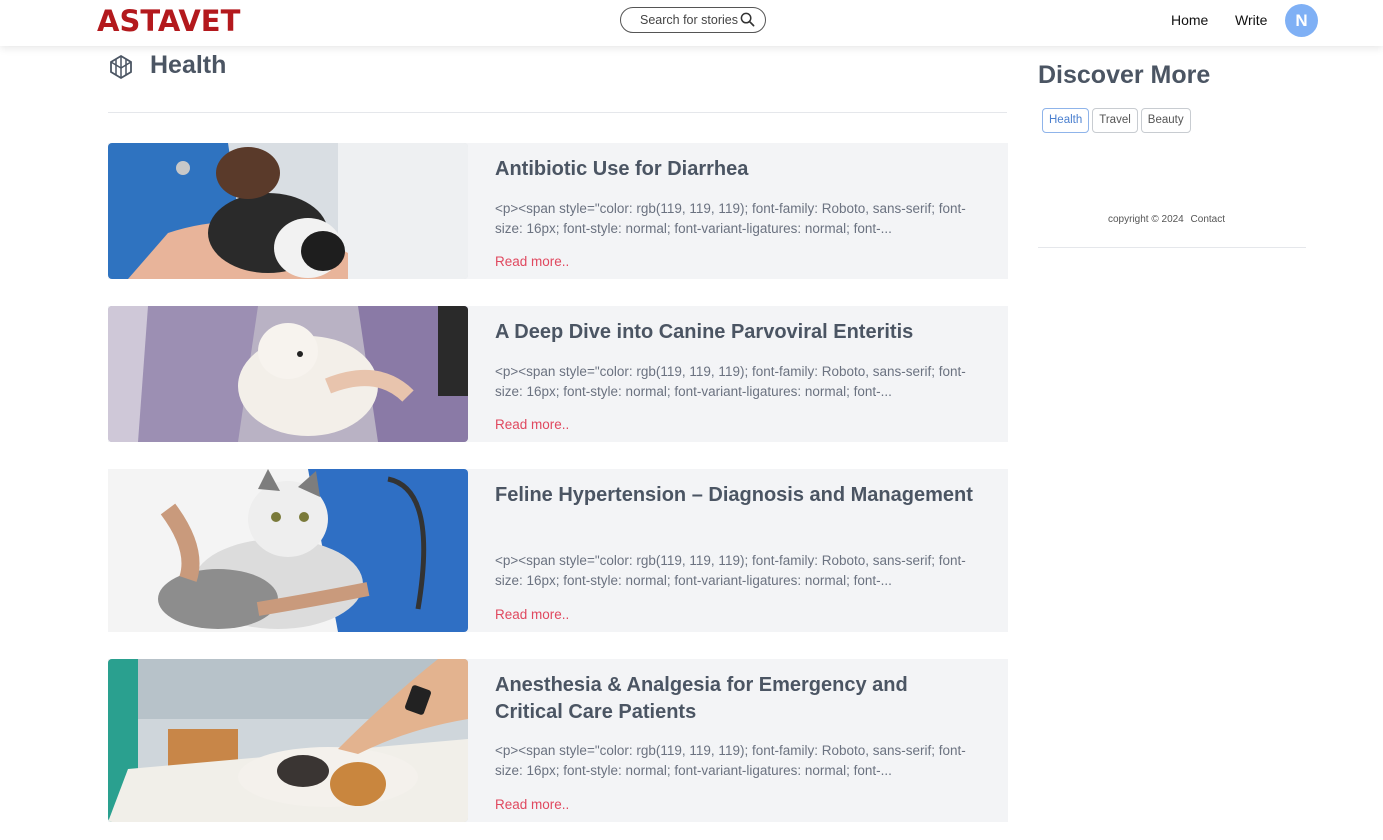 The image size is (1383, 840). I want to click on nav-write-link: Write, so click(1251, 20).